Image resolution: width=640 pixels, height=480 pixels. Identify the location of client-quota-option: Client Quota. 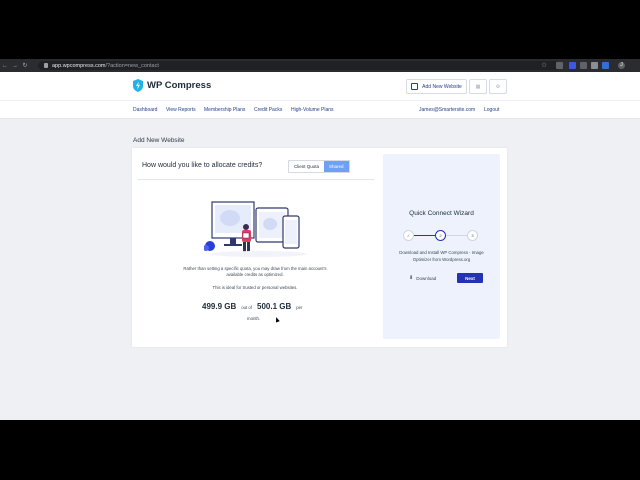
(306, 166).